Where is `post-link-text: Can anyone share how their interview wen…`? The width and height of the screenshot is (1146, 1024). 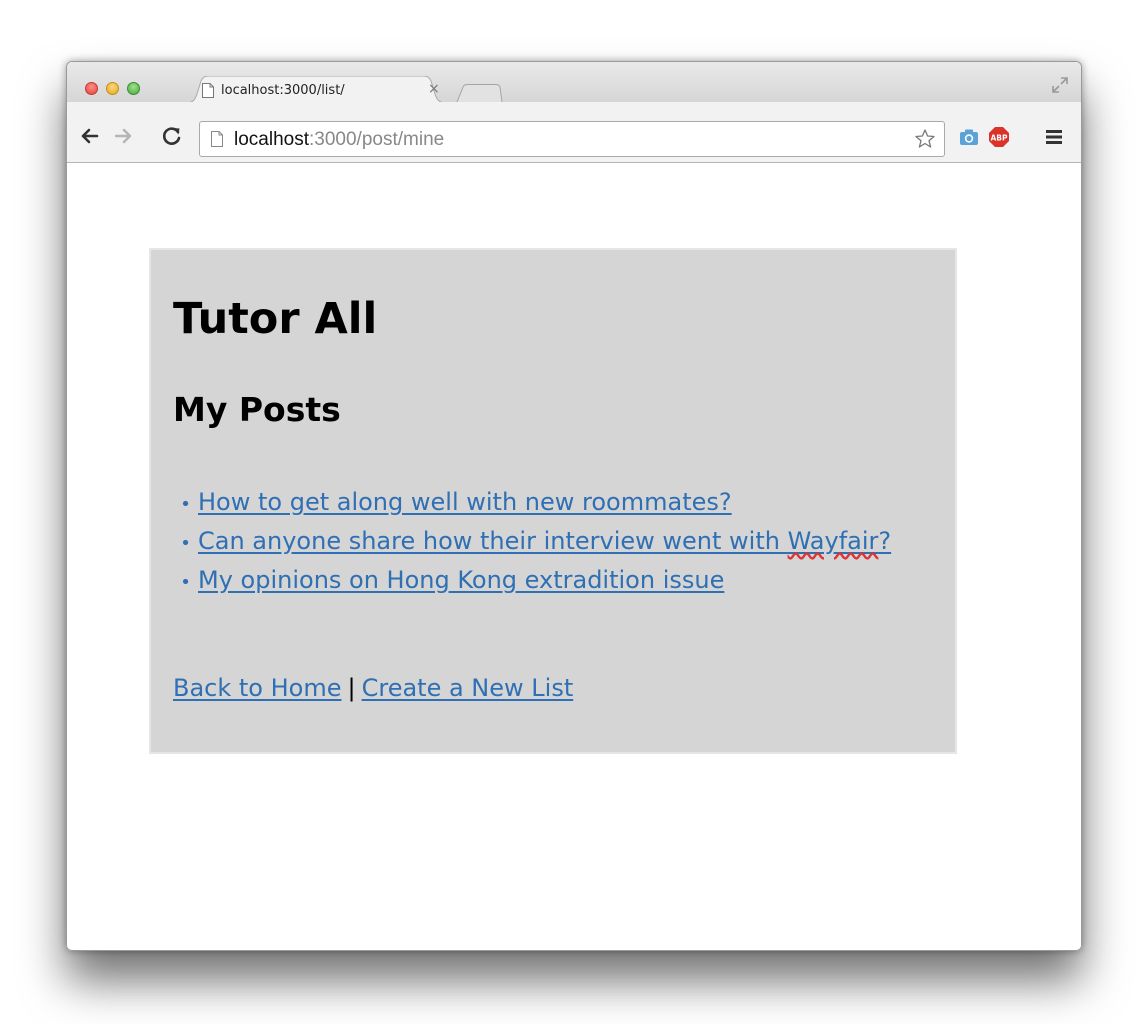 post-link-text: Can anyone share how their interview wen… is located at coordinates (493, 541).